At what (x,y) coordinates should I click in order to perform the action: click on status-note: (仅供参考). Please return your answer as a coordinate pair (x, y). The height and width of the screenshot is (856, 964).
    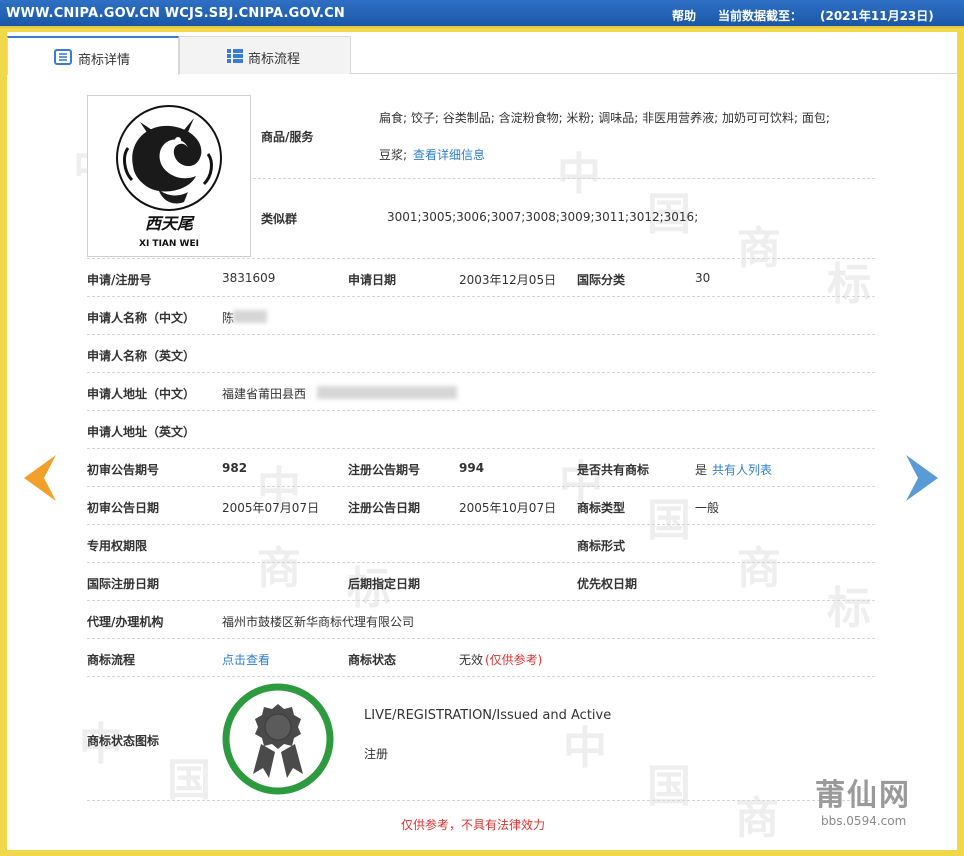
    Looking at the image, I should click on (514, 660).